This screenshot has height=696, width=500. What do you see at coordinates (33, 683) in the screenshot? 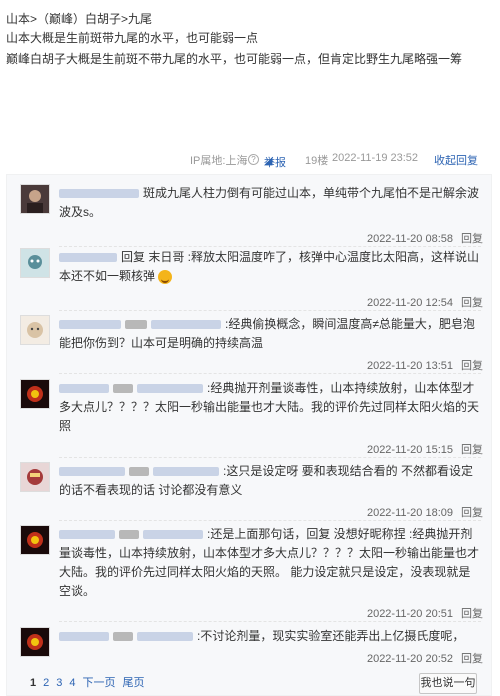
I see `page-link-current: 1` at bounding box center [33, 683].